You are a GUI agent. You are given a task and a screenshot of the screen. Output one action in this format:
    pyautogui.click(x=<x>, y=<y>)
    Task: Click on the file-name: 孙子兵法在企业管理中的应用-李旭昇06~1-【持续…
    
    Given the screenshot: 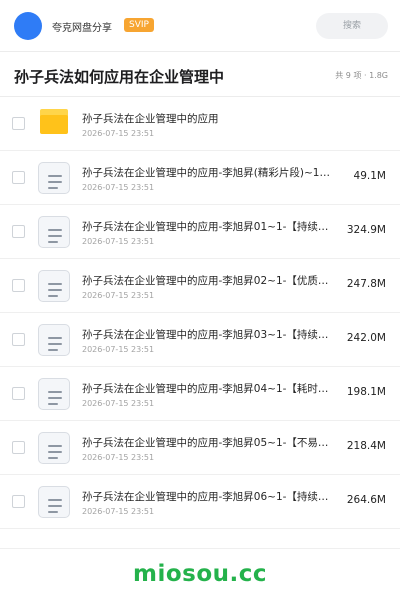 What is the action you would take?
    pyautogui.click(x=210, y=496)
    